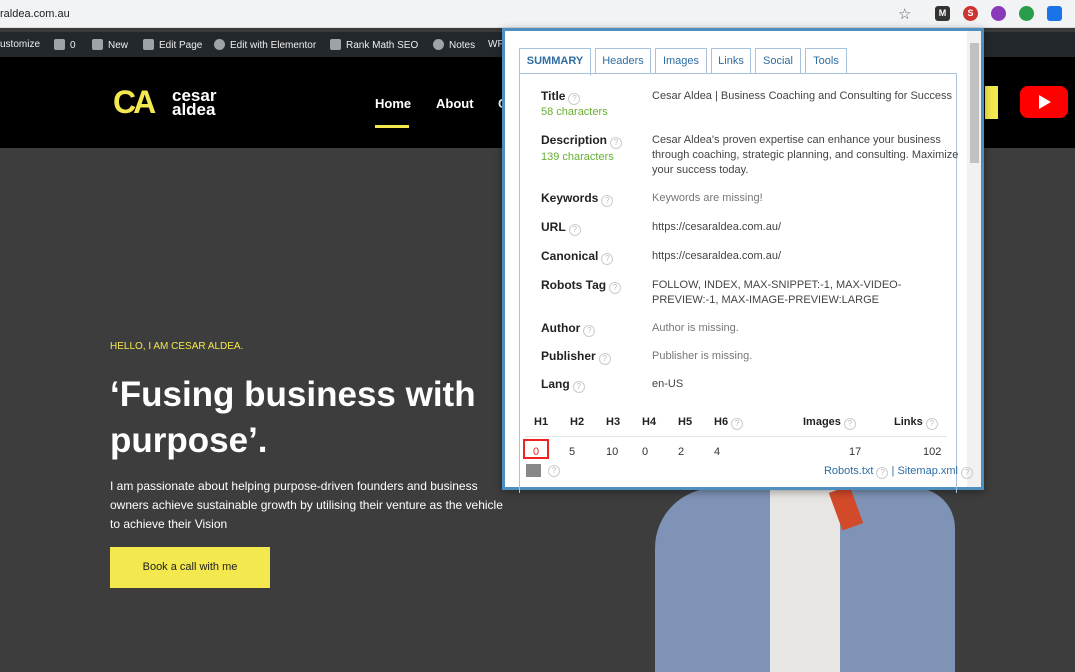 This screenshot has height=672, width=1075. I want to click on extension-m-icon: M, so click(942, 13).